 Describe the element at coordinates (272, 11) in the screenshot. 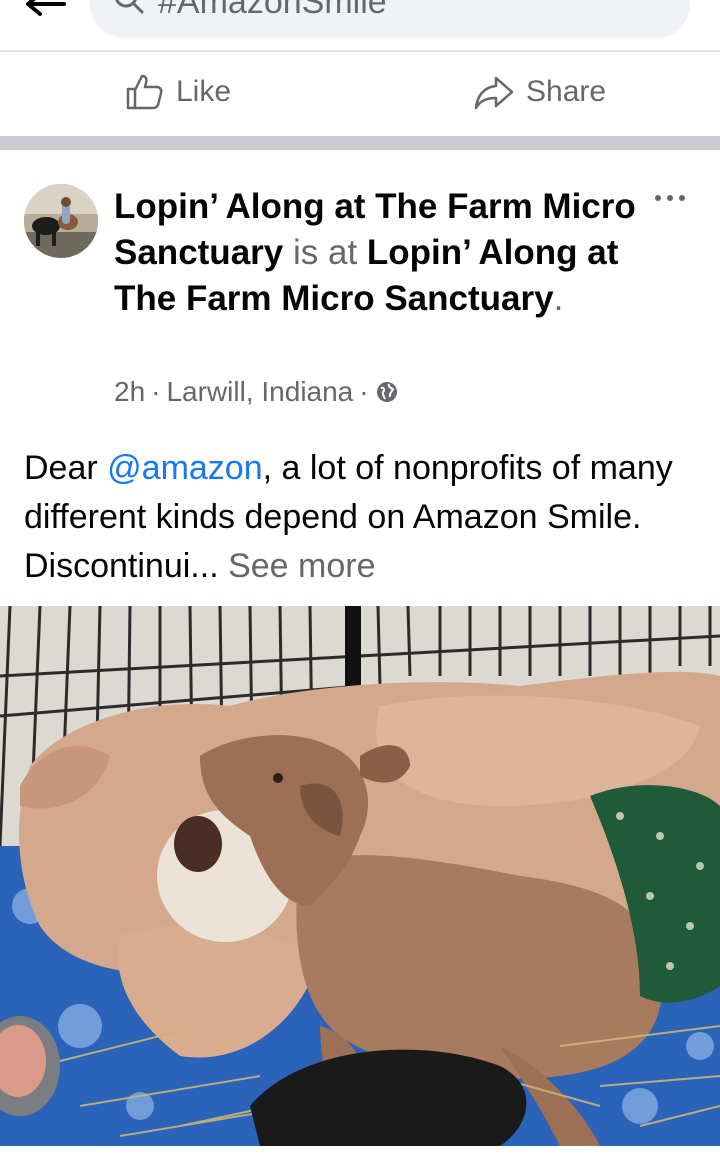

I see `search-query: #AmazonSmile` at that location.